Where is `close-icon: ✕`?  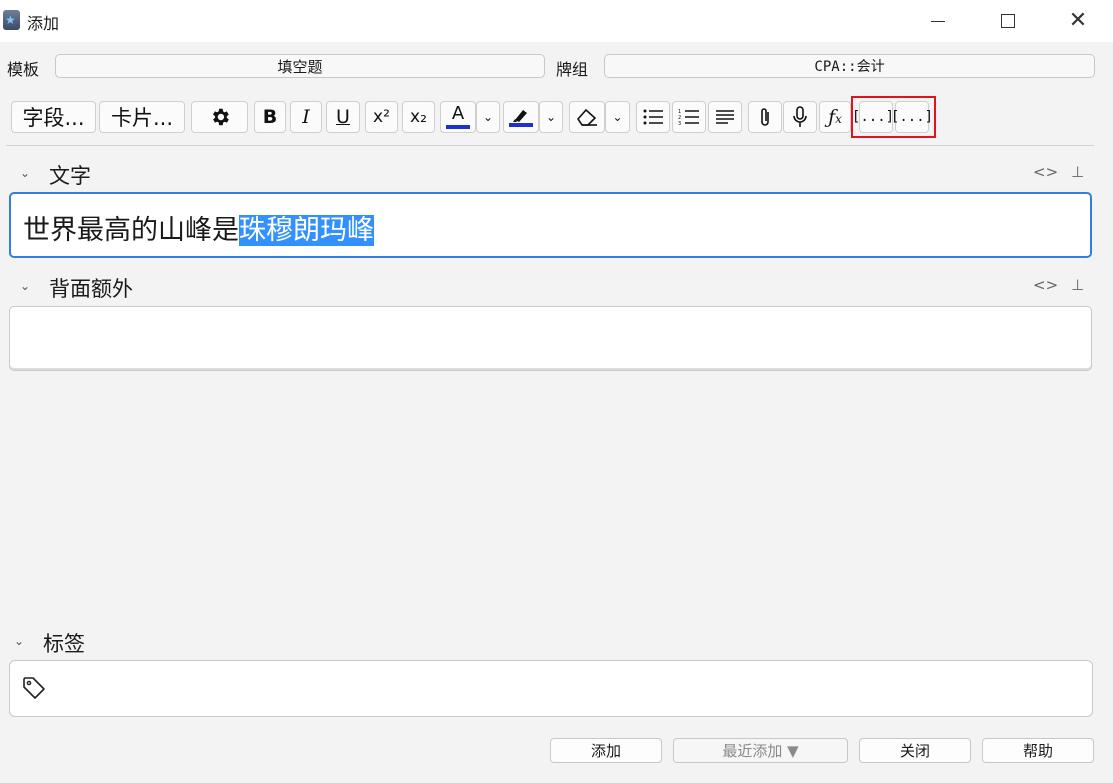 close-icon: ✕ is located at coordinates (1078, 20).